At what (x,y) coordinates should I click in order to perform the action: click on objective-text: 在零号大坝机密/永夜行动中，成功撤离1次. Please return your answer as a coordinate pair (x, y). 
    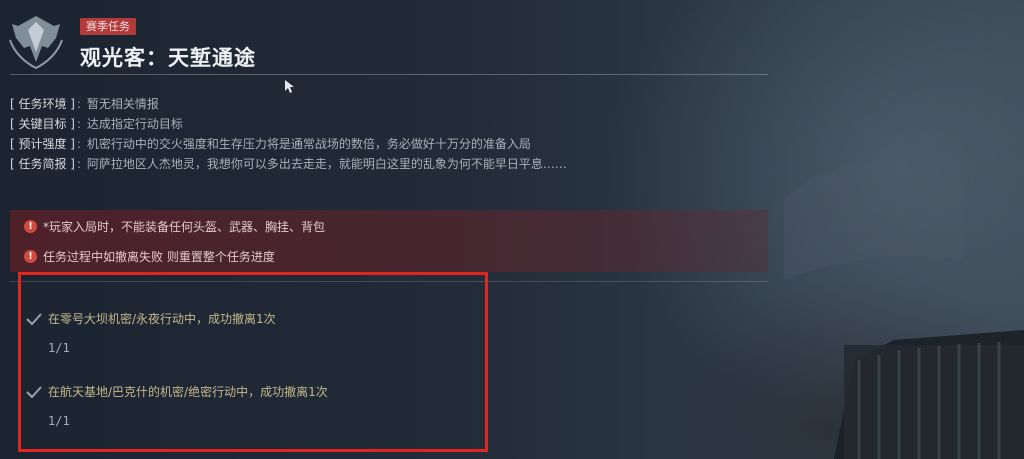
    Looking at the image, I should click on (162, 319).